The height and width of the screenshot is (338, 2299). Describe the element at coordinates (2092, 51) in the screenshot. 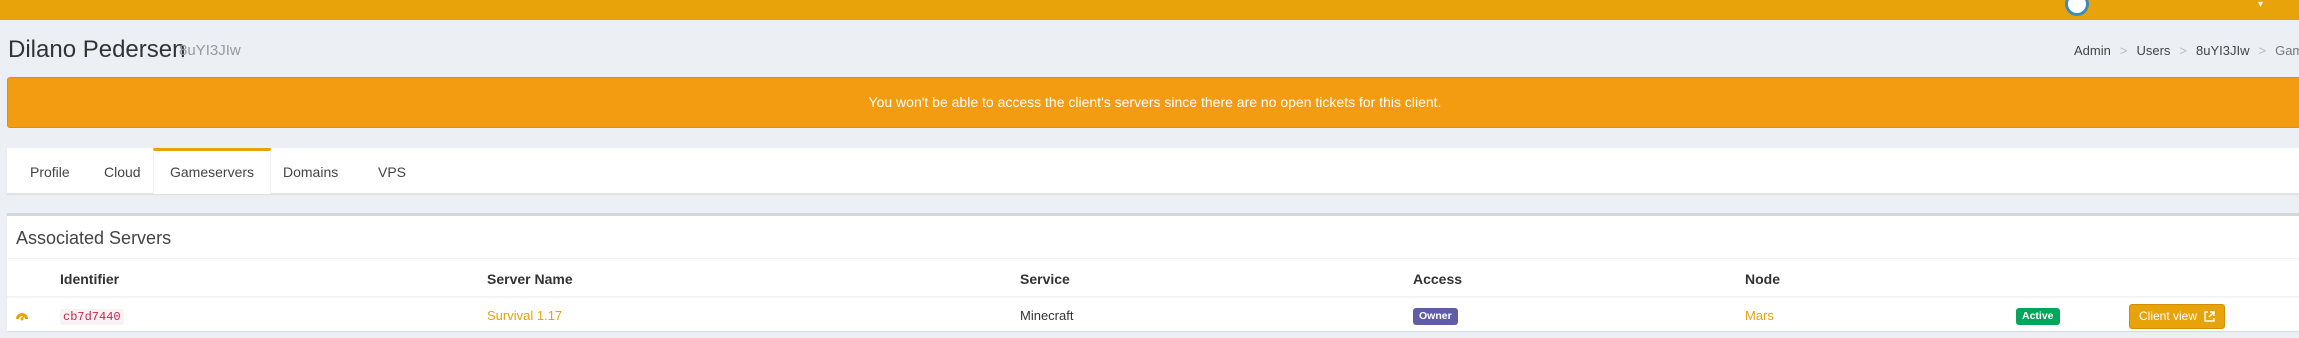

I see `breadcrumb-admin: Admin` at that location.